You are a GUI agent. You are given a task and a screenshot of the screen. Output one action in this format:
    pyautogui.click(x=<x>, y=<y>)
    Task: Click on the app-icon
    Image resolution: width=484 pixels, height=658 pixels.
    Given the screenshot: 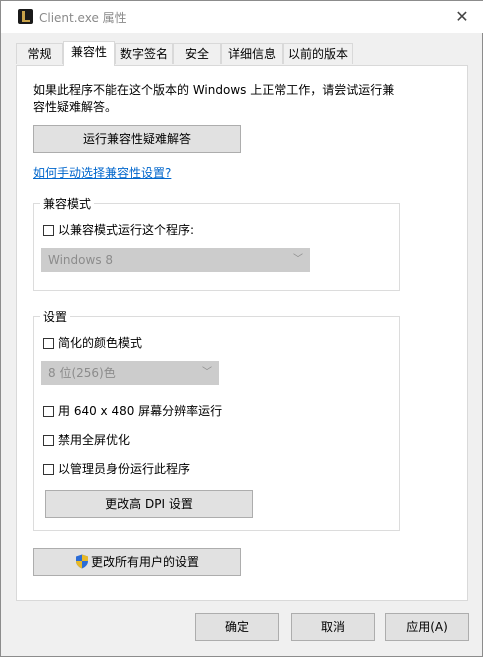 What is the action you would take?
    pyautogui.click(x=25, y=16)
    